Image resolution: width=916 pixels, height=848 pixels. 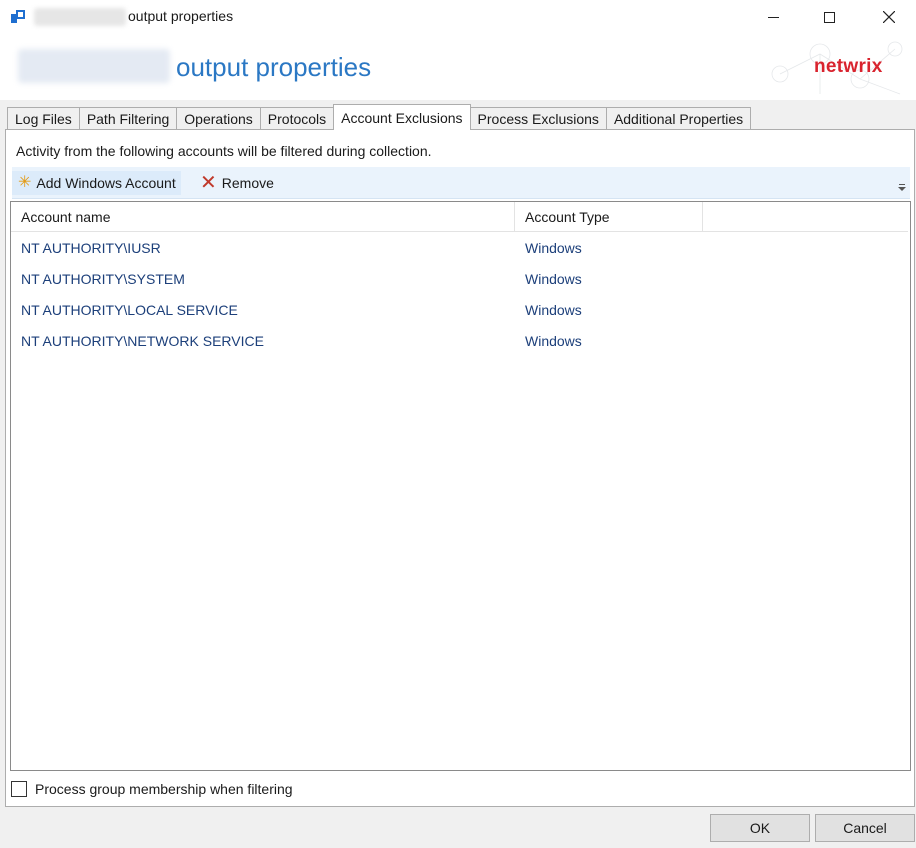 I want to click on title-bar: output properties, so click(x=458, y=17).